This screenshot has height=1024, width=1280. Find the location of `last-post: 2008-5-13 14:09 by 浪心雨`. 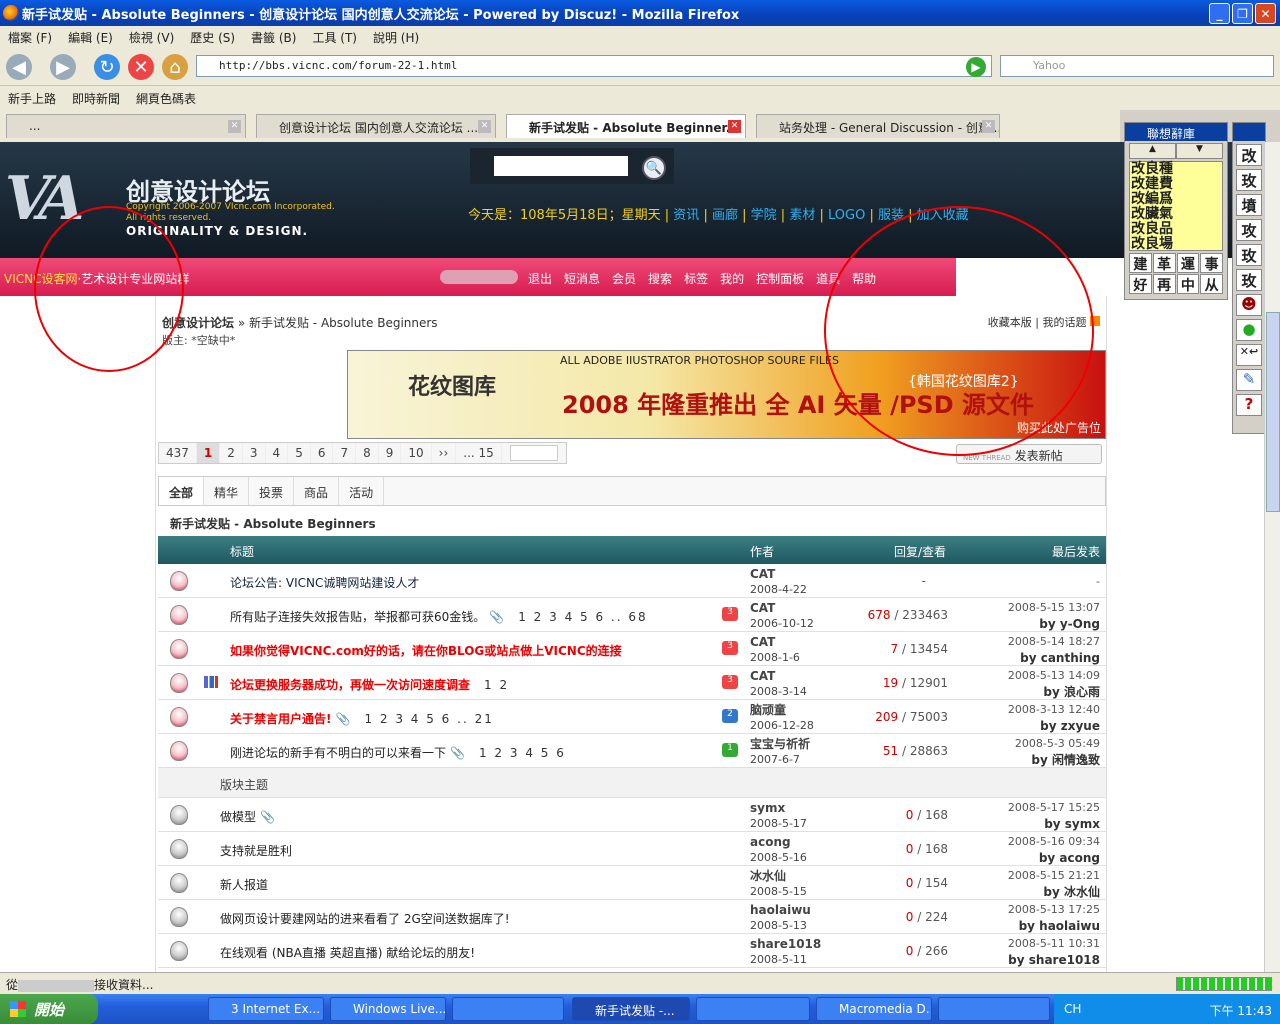

last-post: 2008-5-13 14:09 by 浪心雨 is located at coordinates (1054, 684).